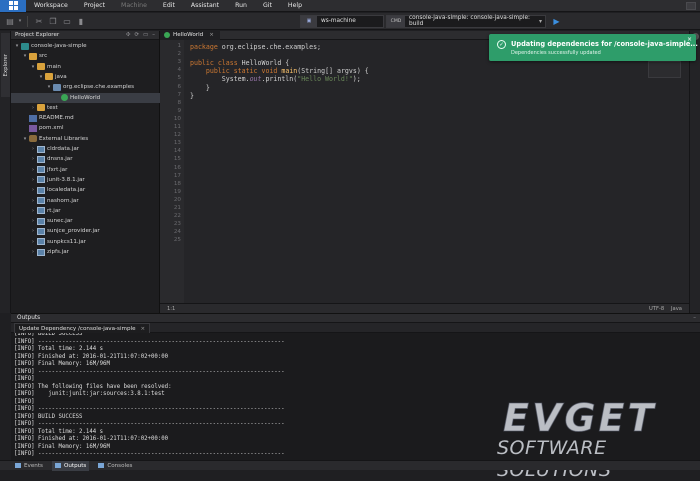  I want to click on tree-item: HelloWorld, so click(85, 97).